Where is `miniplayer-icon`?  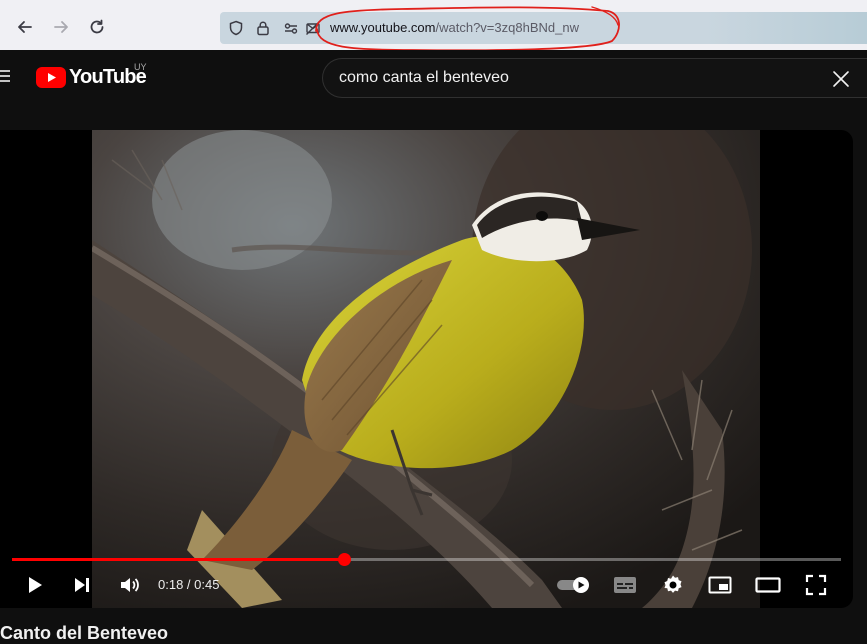
miniplayer-icon is located at coordinates (720, 585).